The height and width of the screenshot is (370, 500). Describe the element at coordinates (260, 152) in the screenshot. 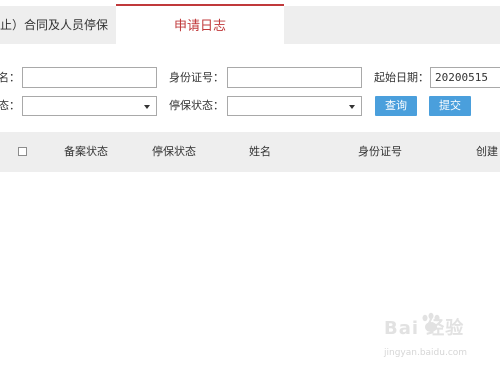

I see `column-name: 姓名` at that location.